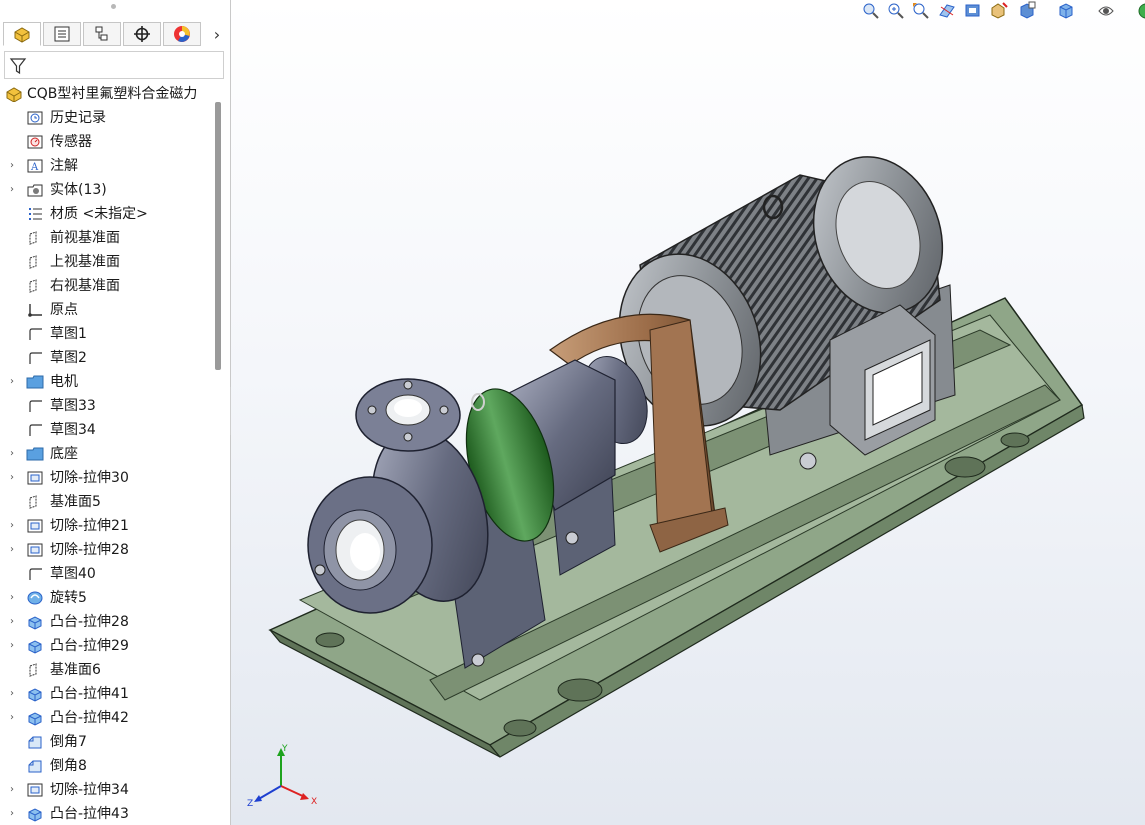 The width and height of the screenshot is (1145, 825). What do you see at coordinates (107, 574) in the screenshot?
I see `tree-item: 草图40` at bounding box center [107, 574].